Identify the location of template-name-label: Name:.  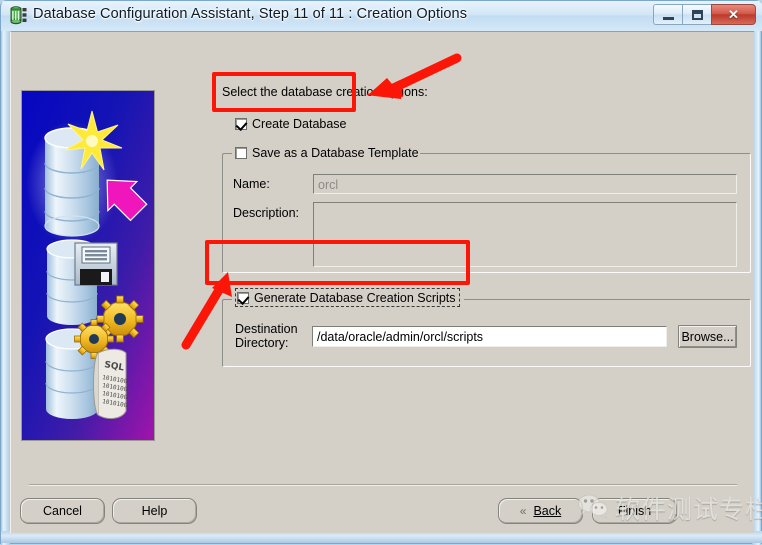
(251, 184).